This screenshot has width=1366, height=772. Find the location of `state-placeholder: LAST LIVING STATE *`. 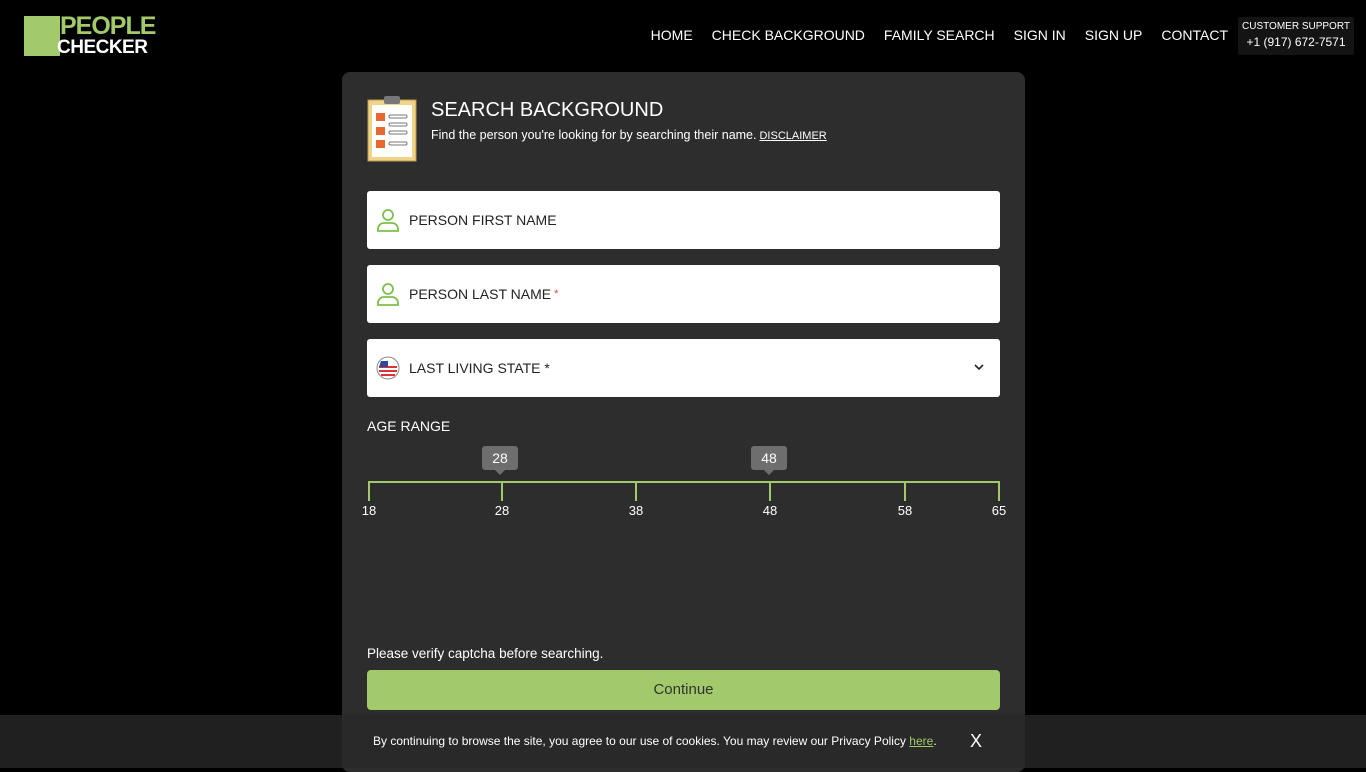

state-placeholder: LAST LIVING STATE * is located at coordinates (479, 368).